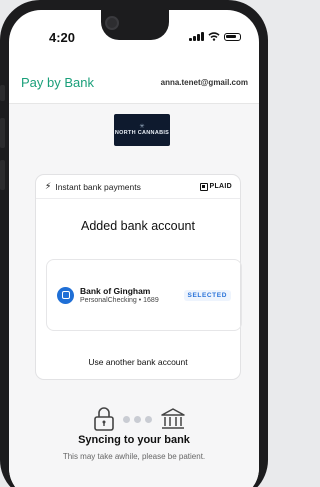 The width and height of the screenshot is (320, 487). I want to click on sync-subtitle: This may take awhile, please be patient., so click(134, 456).